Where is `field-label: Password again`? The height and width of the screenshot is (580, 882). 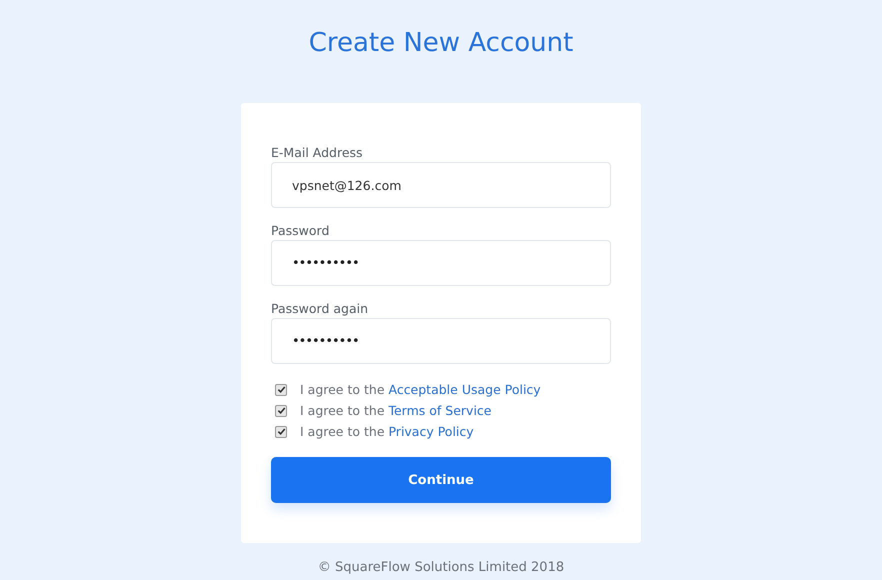 field-label: Password again is located at coordinates (320, 308).